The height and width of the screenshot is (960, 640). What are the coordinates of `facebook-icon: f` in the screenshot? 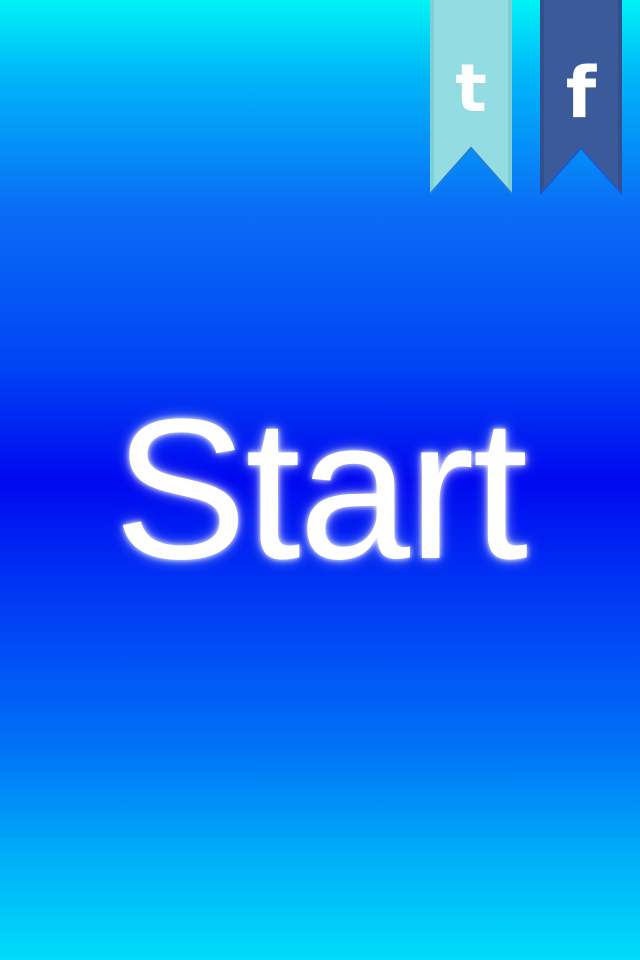 It's located at (581, 93).